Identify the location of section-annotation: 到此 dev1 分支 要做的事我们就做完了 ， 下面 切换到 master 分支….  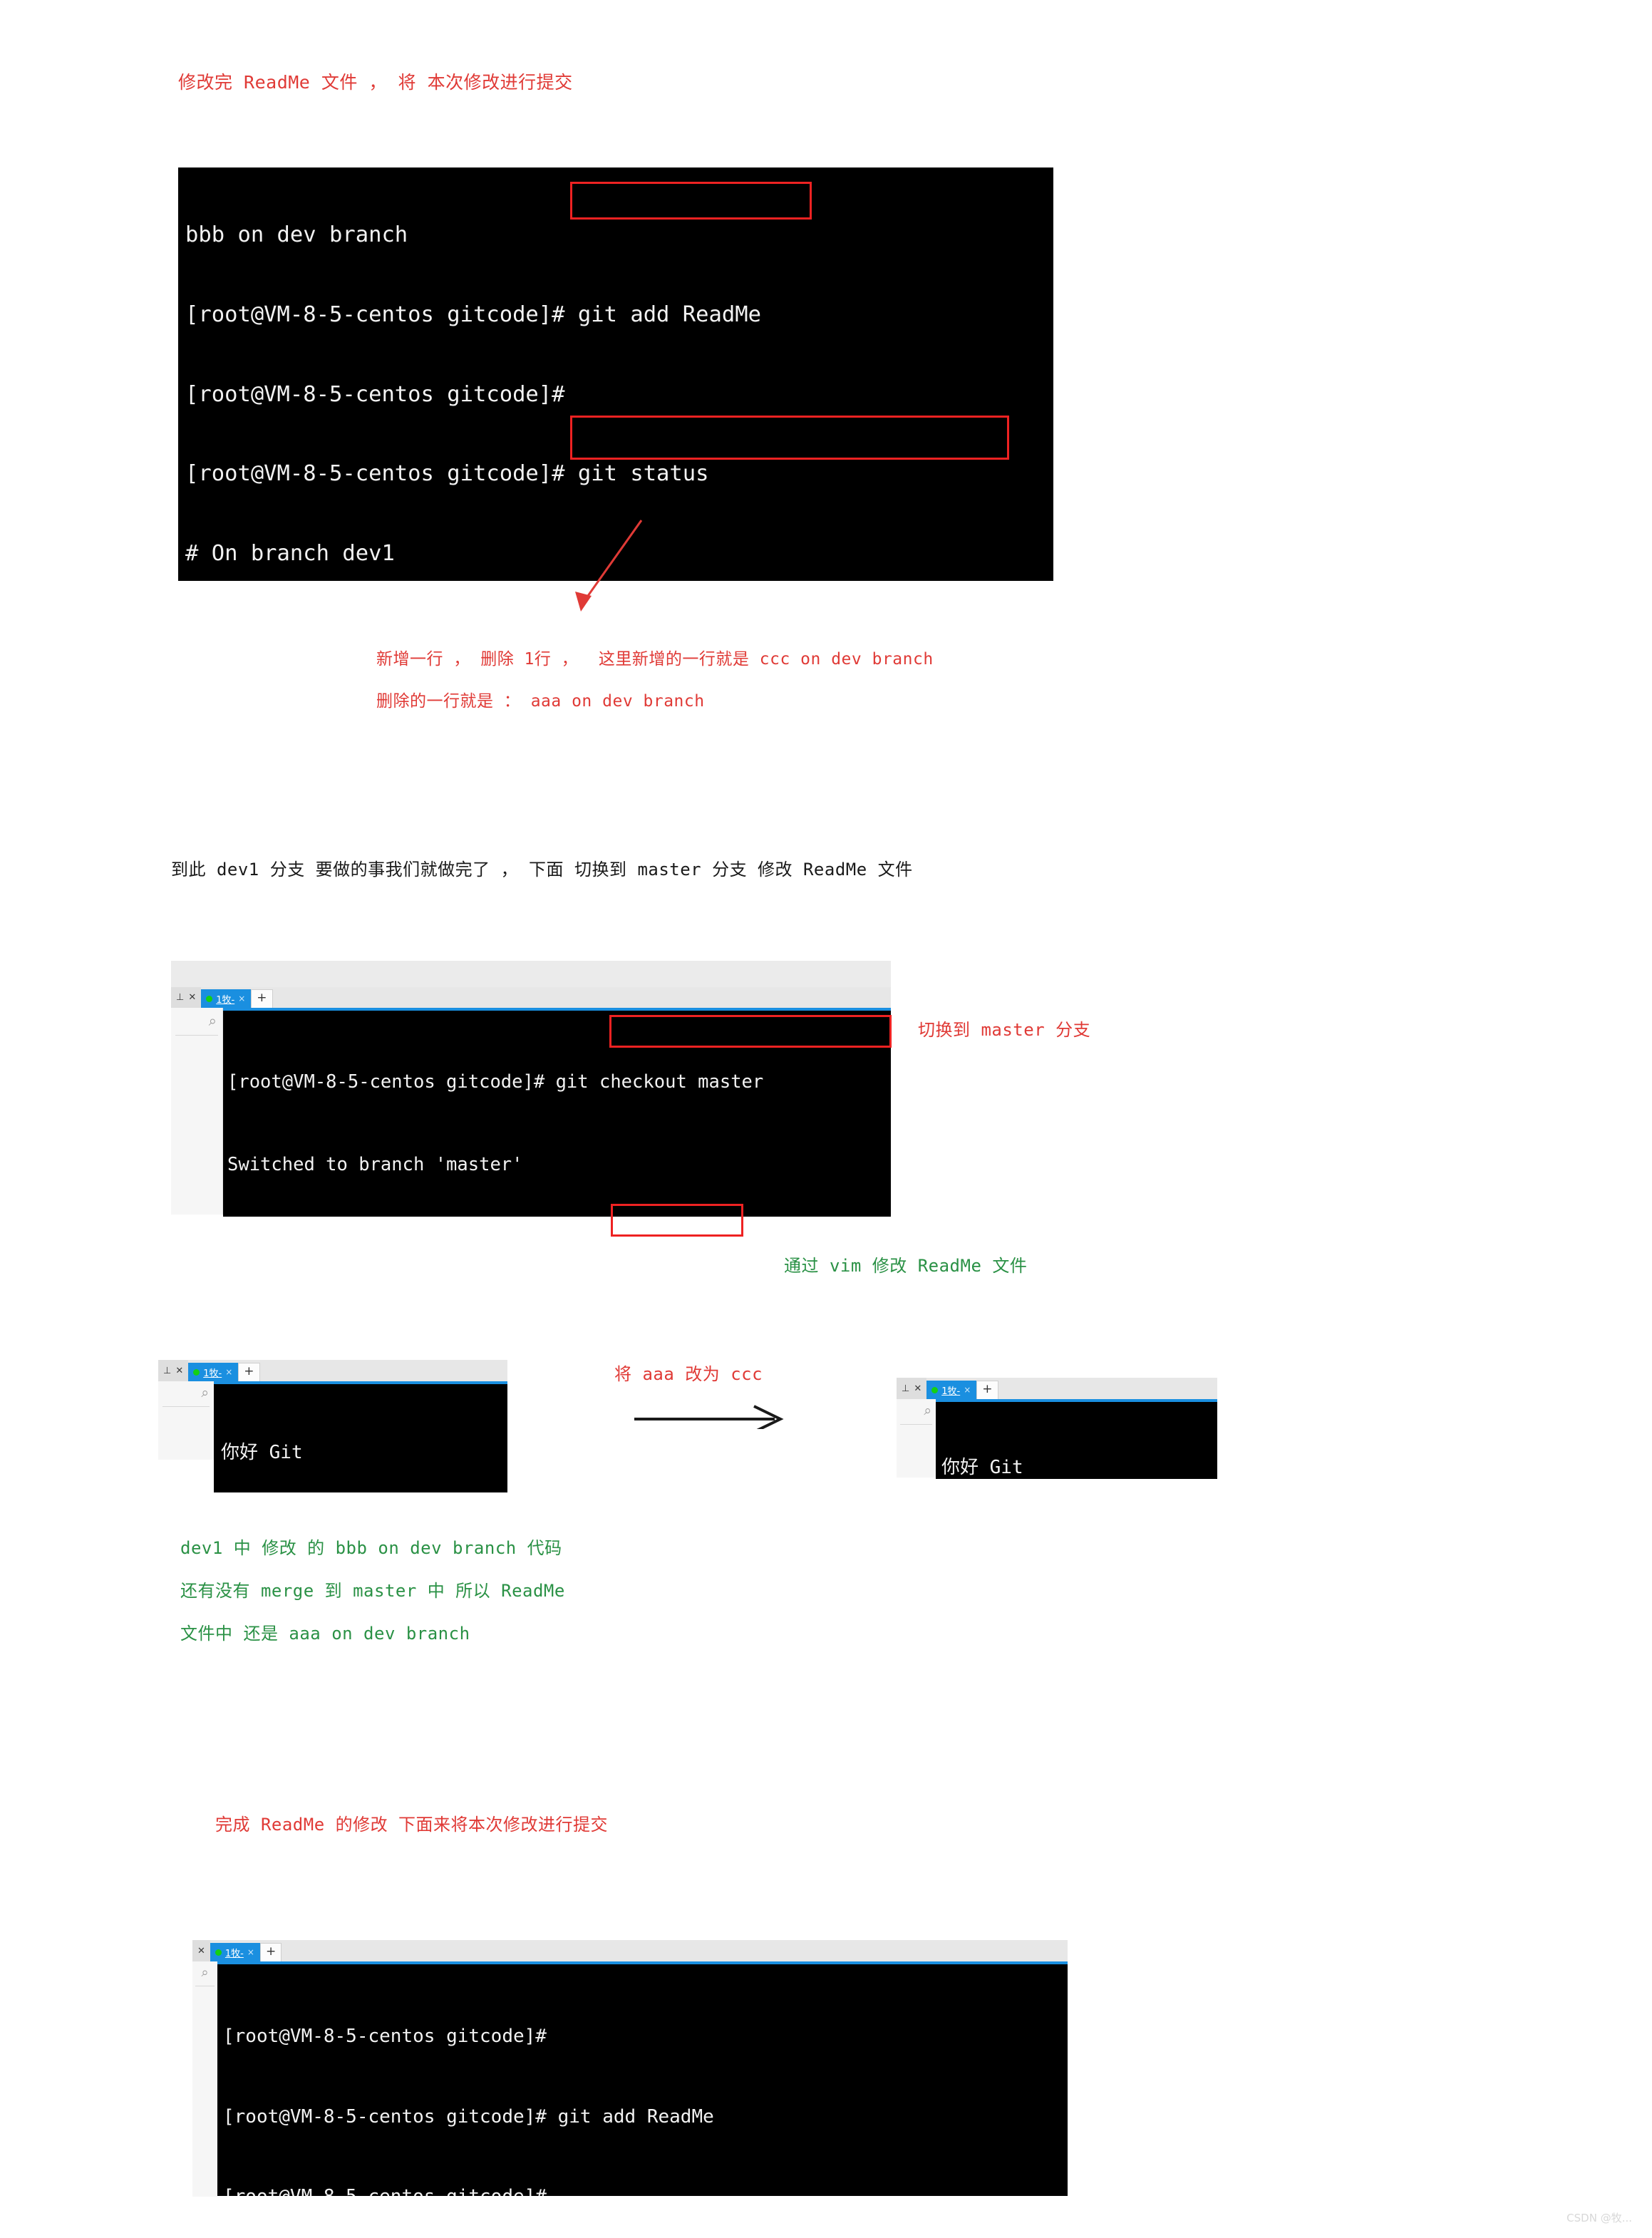
(542, 870).